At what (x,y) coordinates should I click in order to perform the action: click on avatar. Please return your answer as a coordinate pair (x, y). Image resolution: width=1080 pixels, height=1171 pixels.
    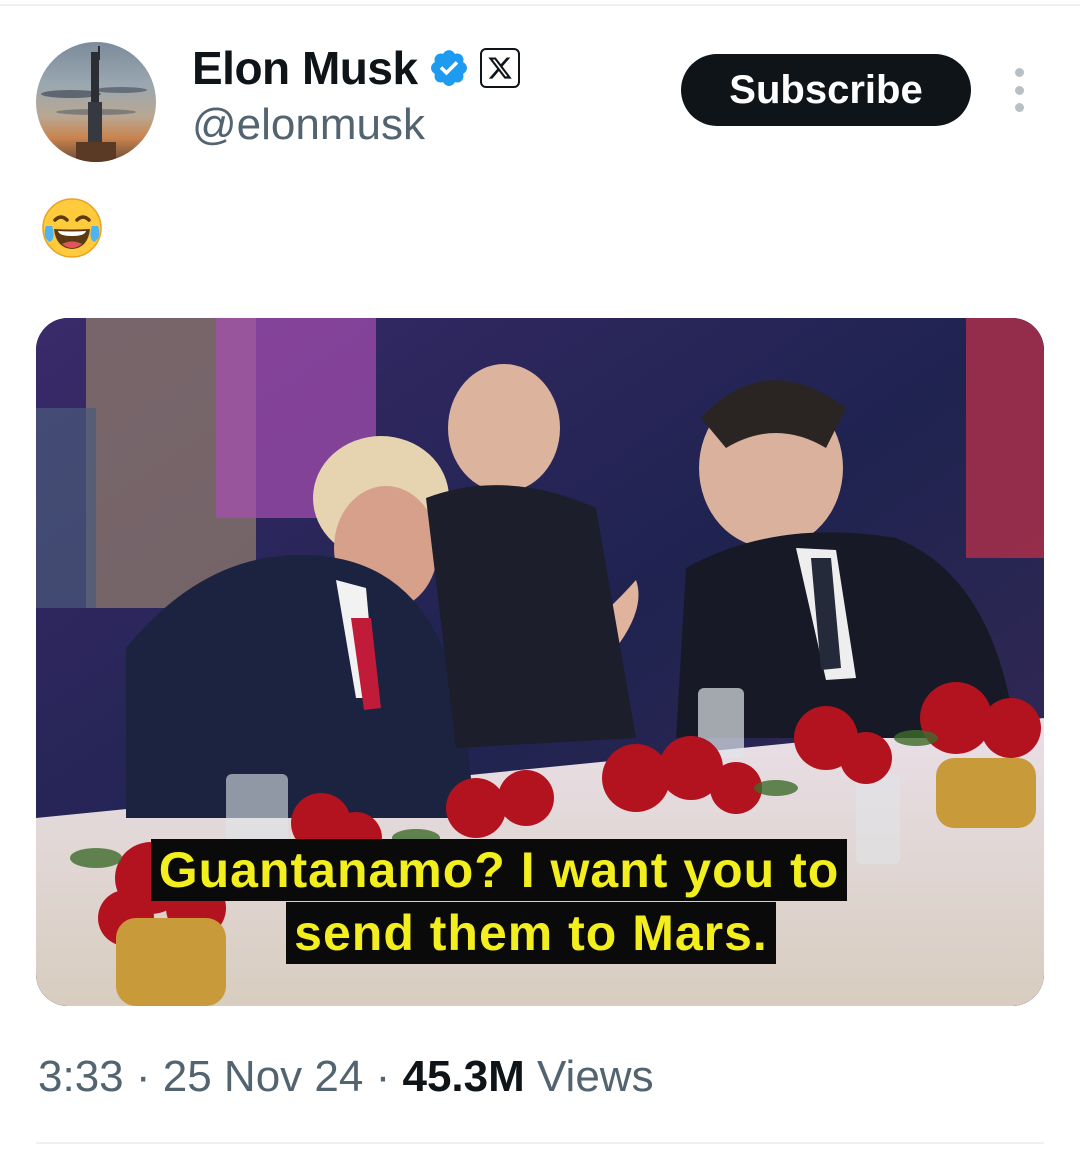
    Looking at the image, I should click on (96, 102).